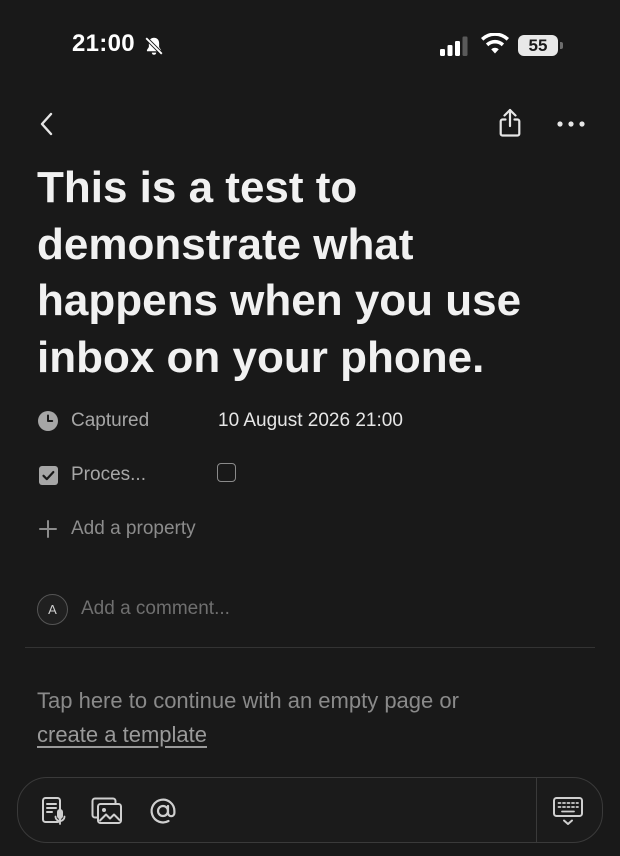  Describe the element at coordinates (310, 46) in the screenshot. I see `status-bar: 21:00 55` at that location.